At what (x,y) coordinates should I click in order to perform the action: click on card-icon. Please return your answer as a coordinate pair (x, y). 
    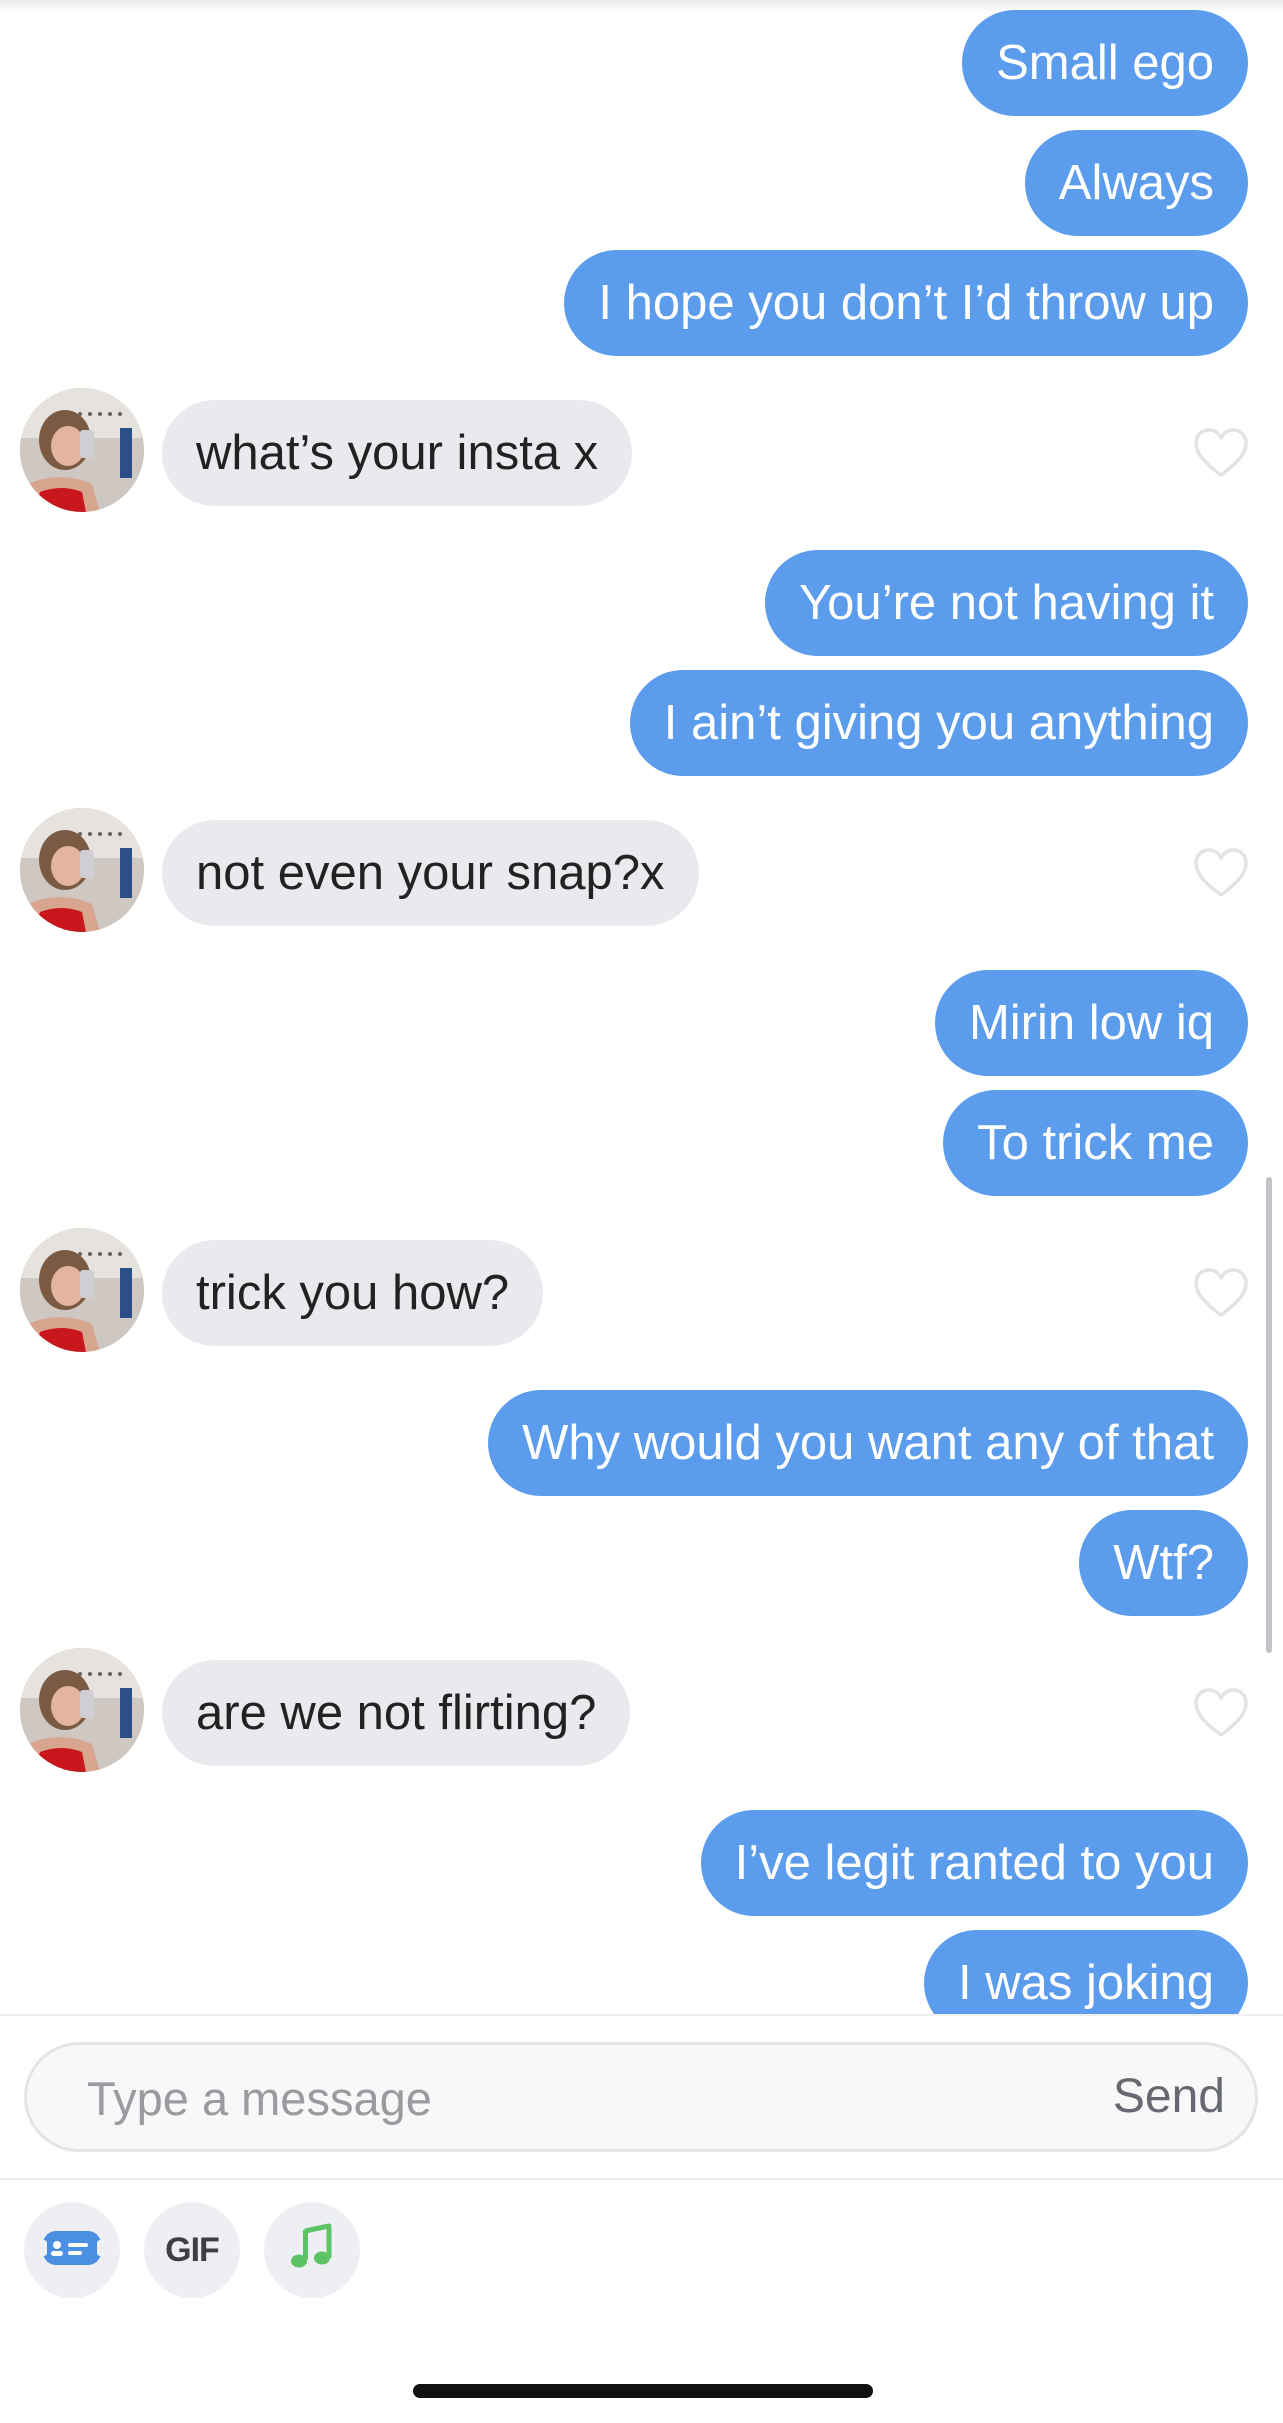
    Looking at the image, I should click on (72, 2250).